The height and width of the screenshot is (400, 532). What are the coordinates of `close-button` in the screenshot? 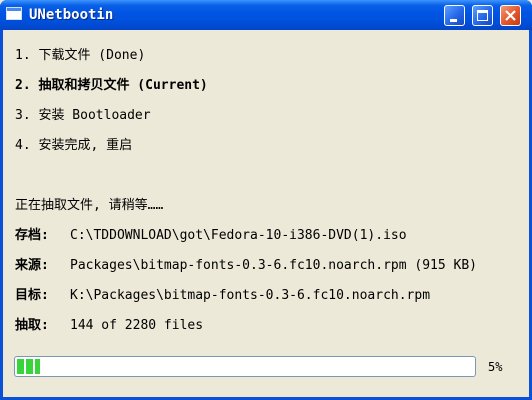 It's located at (510, 15).